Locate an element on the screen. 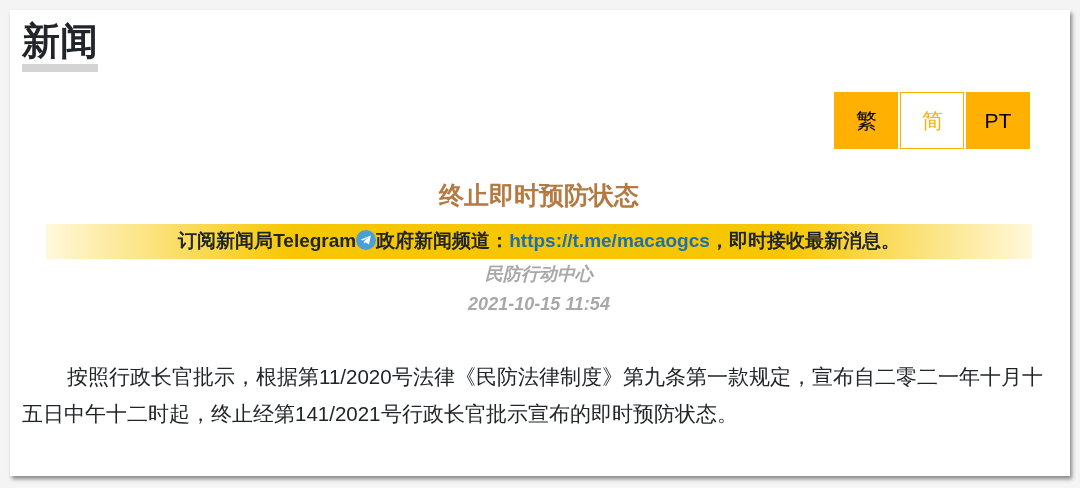  subscribe-text: 订阅新闻局Telegram is located at coordinates (267, 241).